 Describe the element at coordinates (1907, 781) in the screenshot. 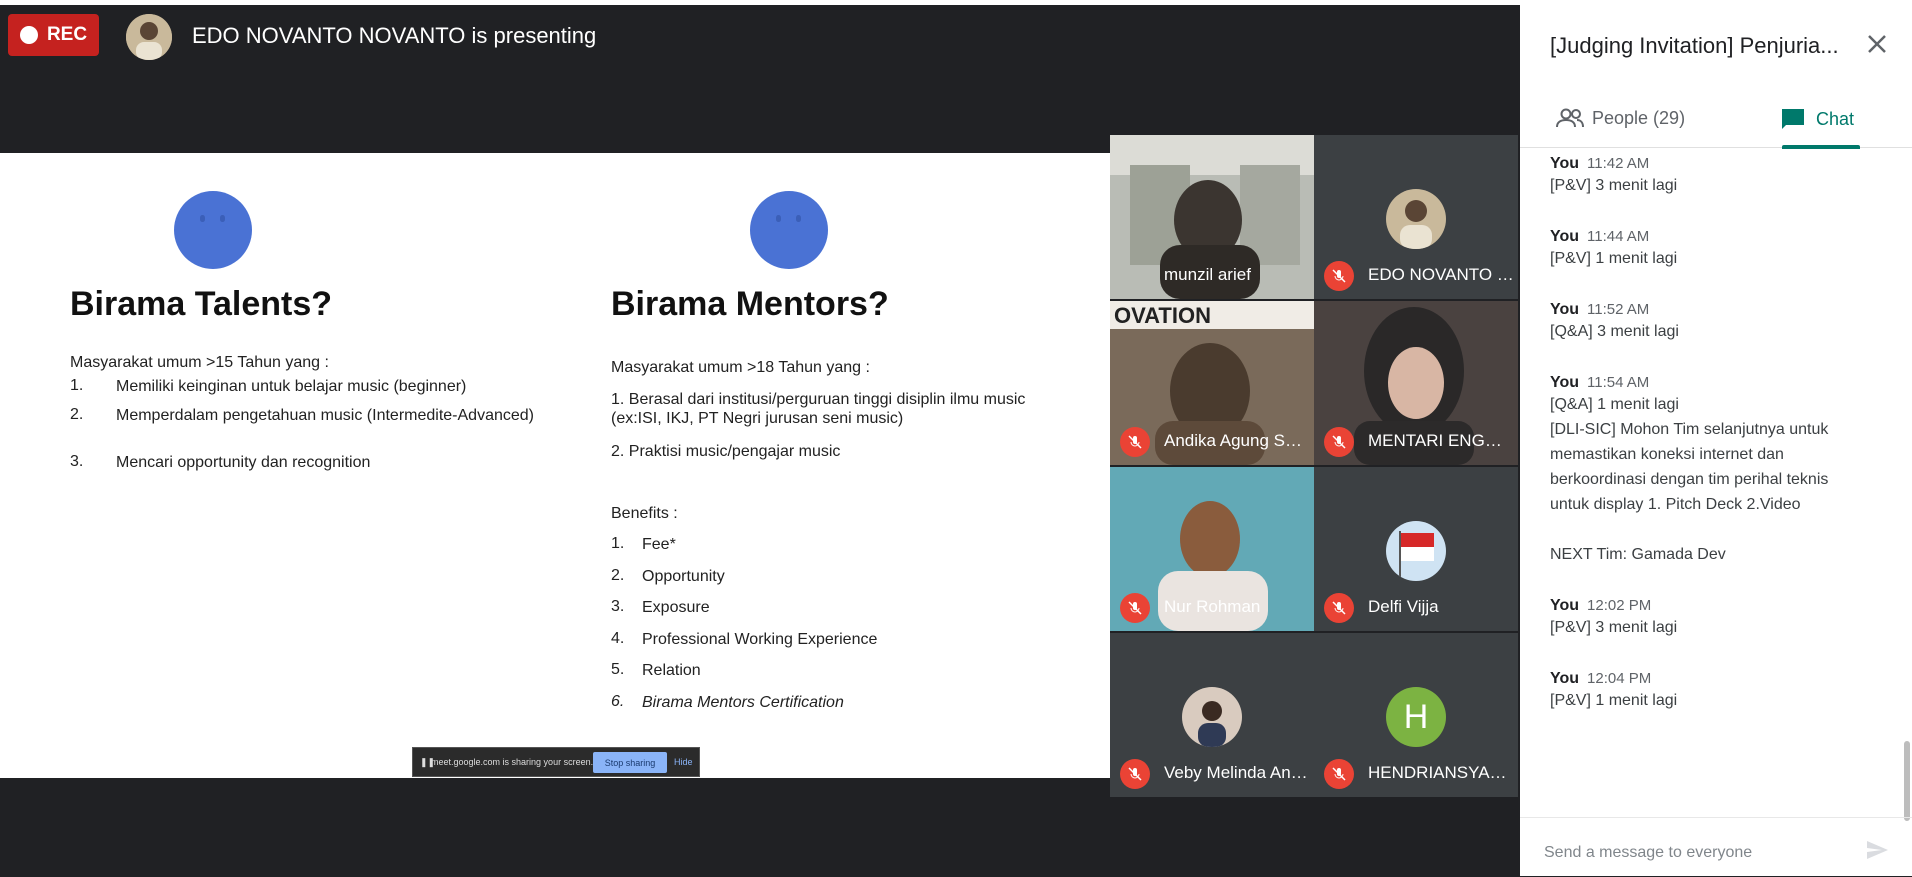

I see `chat-scrollbar` at that location.